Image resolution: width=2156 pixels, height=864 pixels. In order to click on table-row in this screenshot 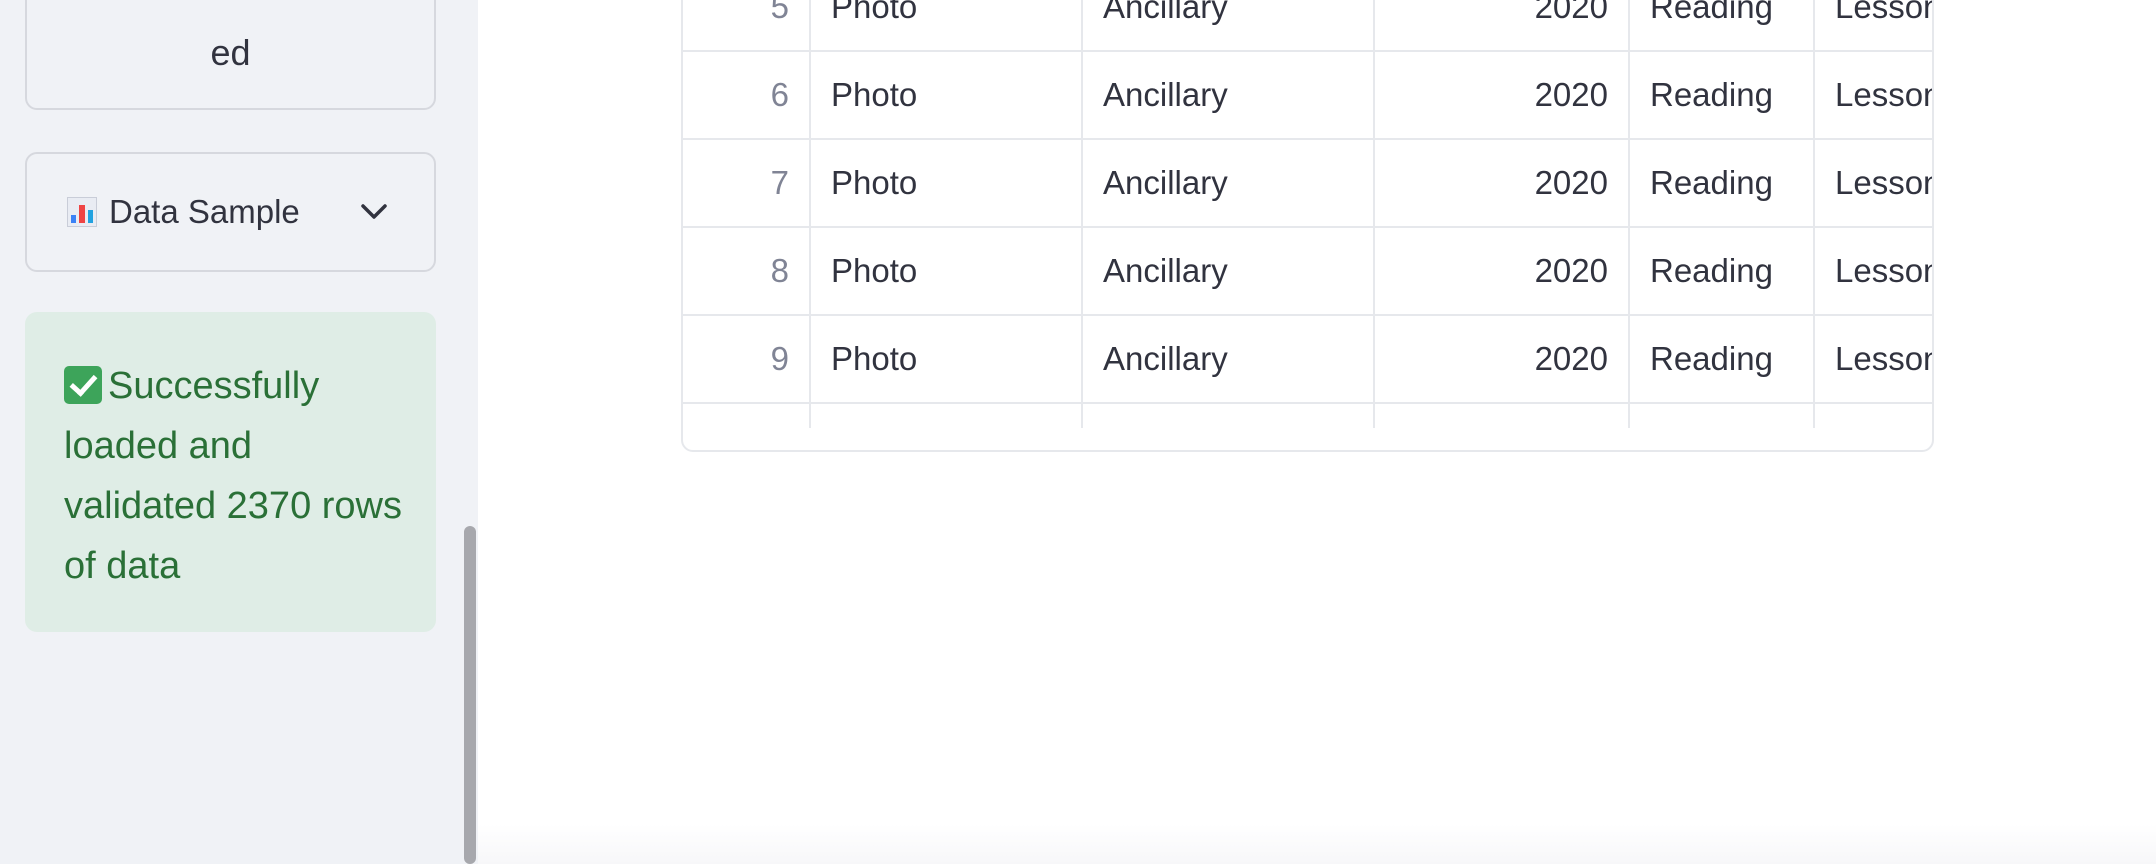, I will do `click(1307, 427)`.